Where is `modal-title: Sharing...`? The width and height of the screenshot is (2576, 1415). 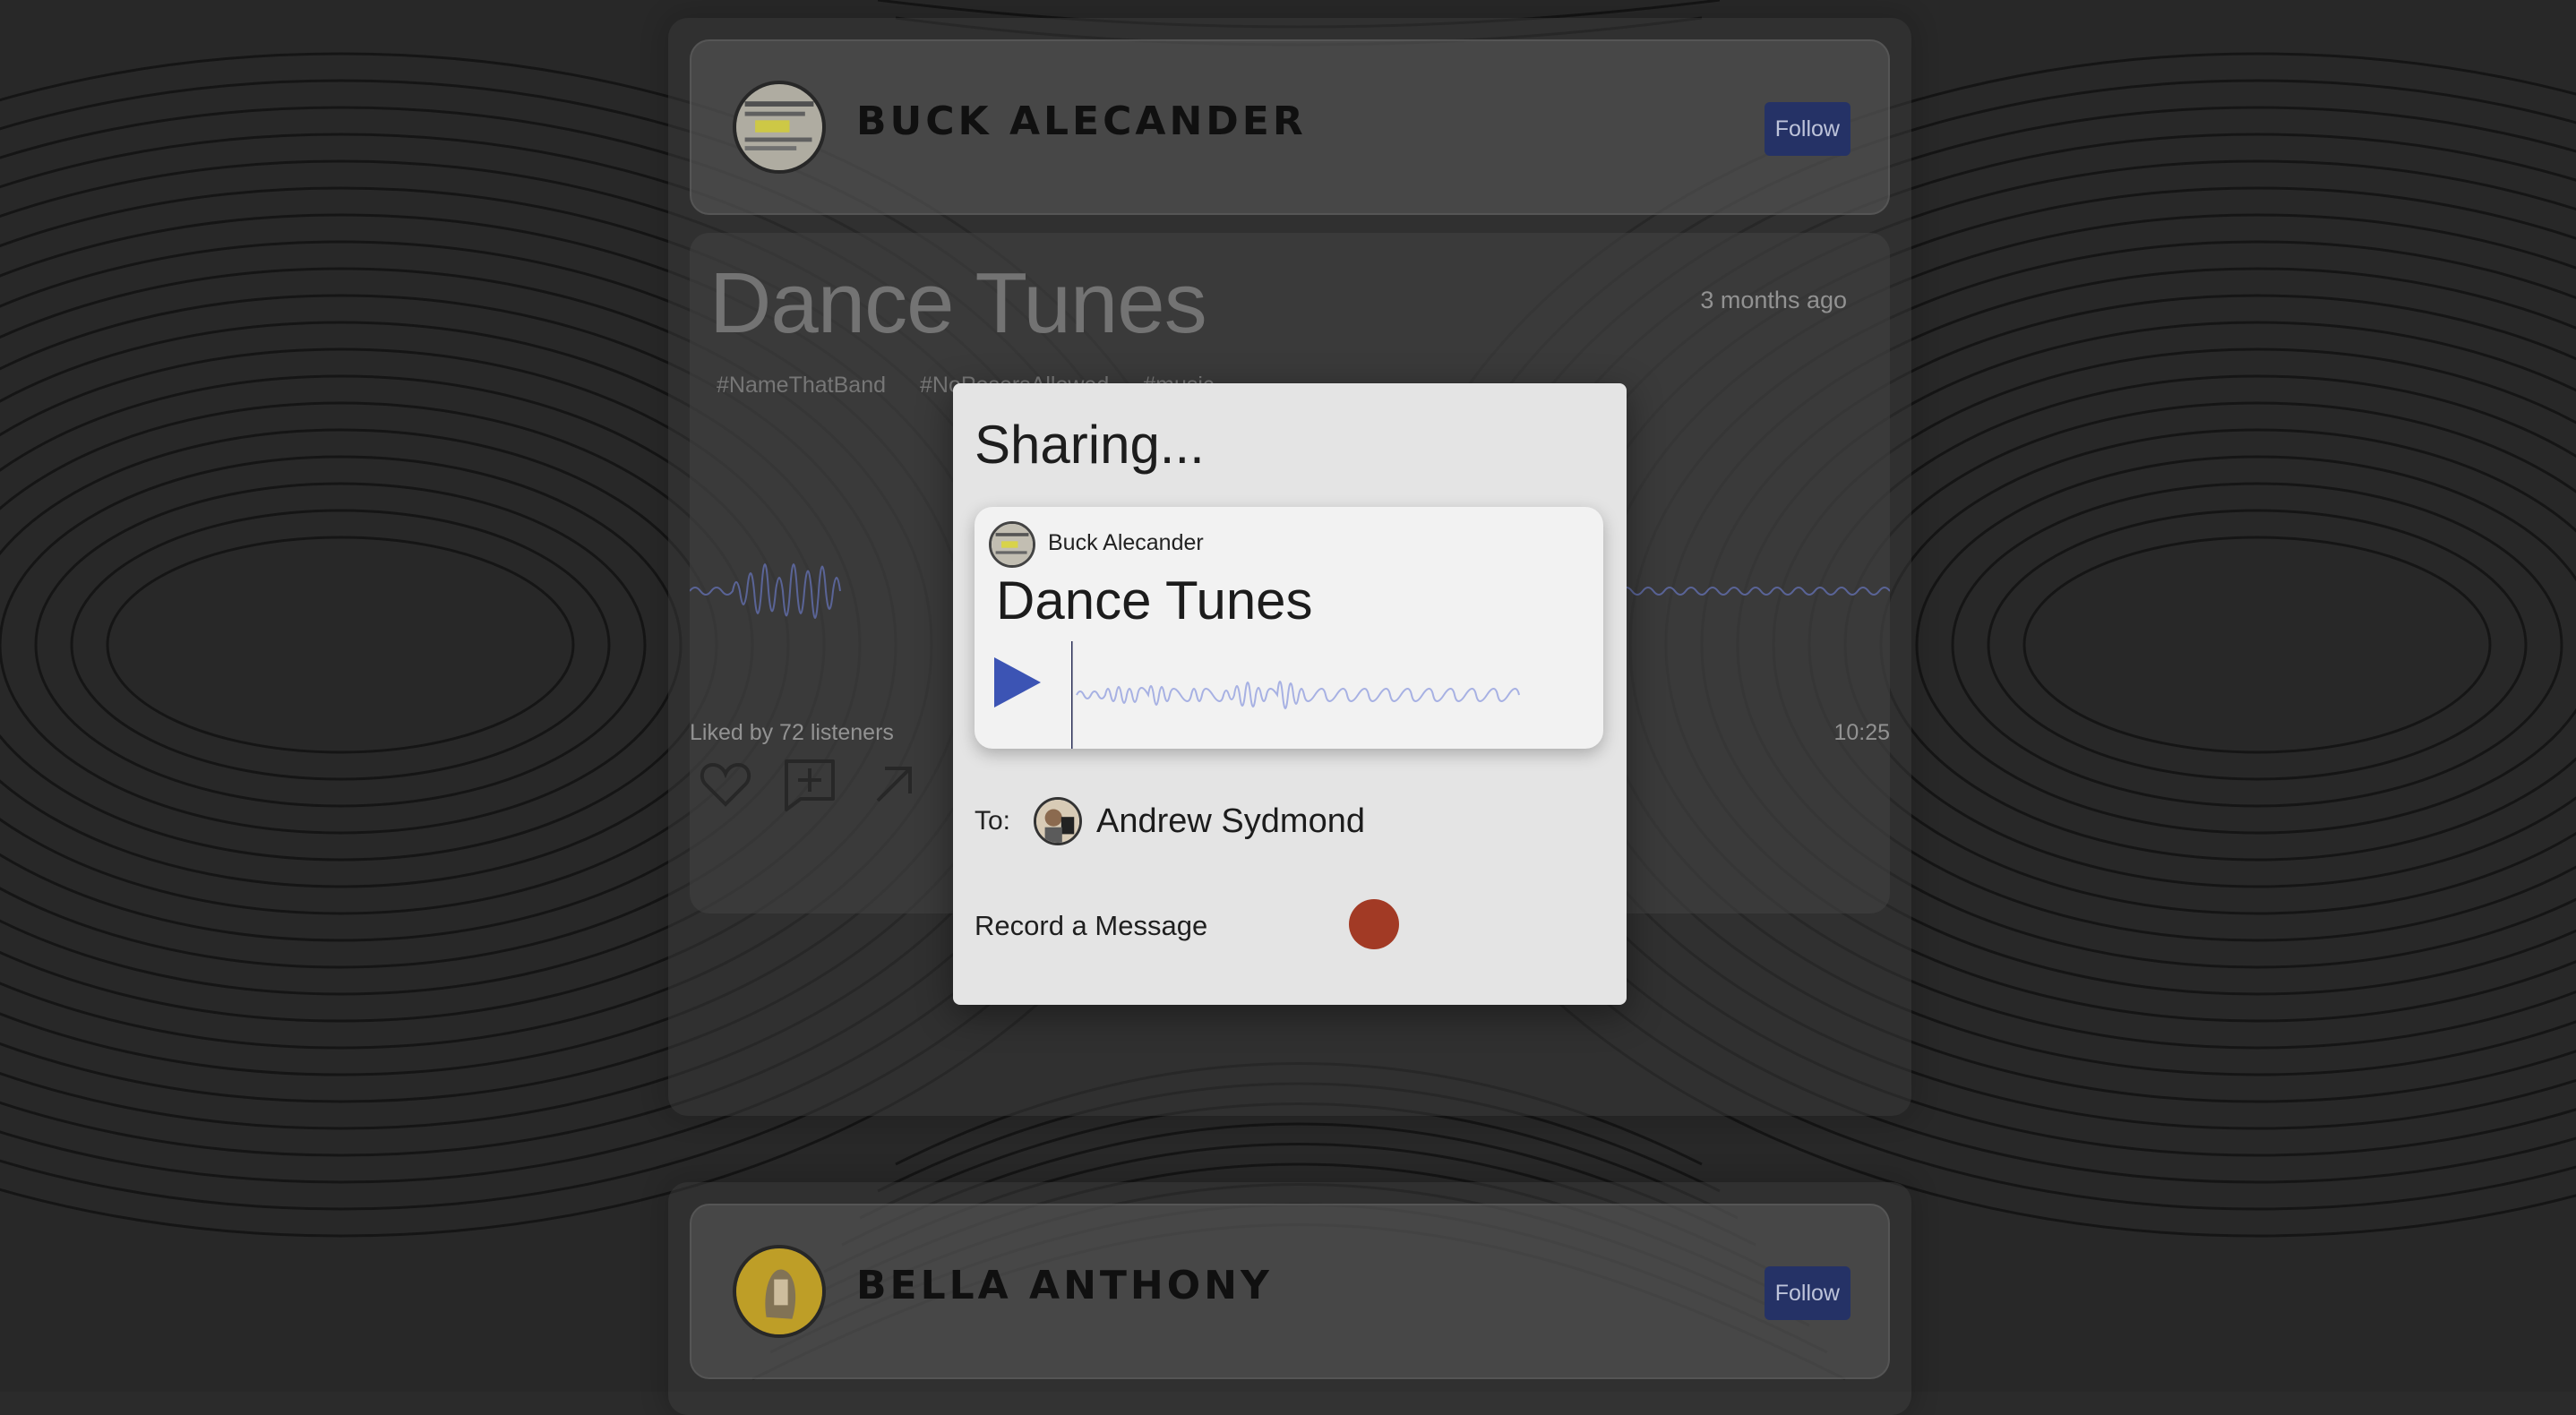 modal-title: Sharing... is located at coordinates (1090, 445).